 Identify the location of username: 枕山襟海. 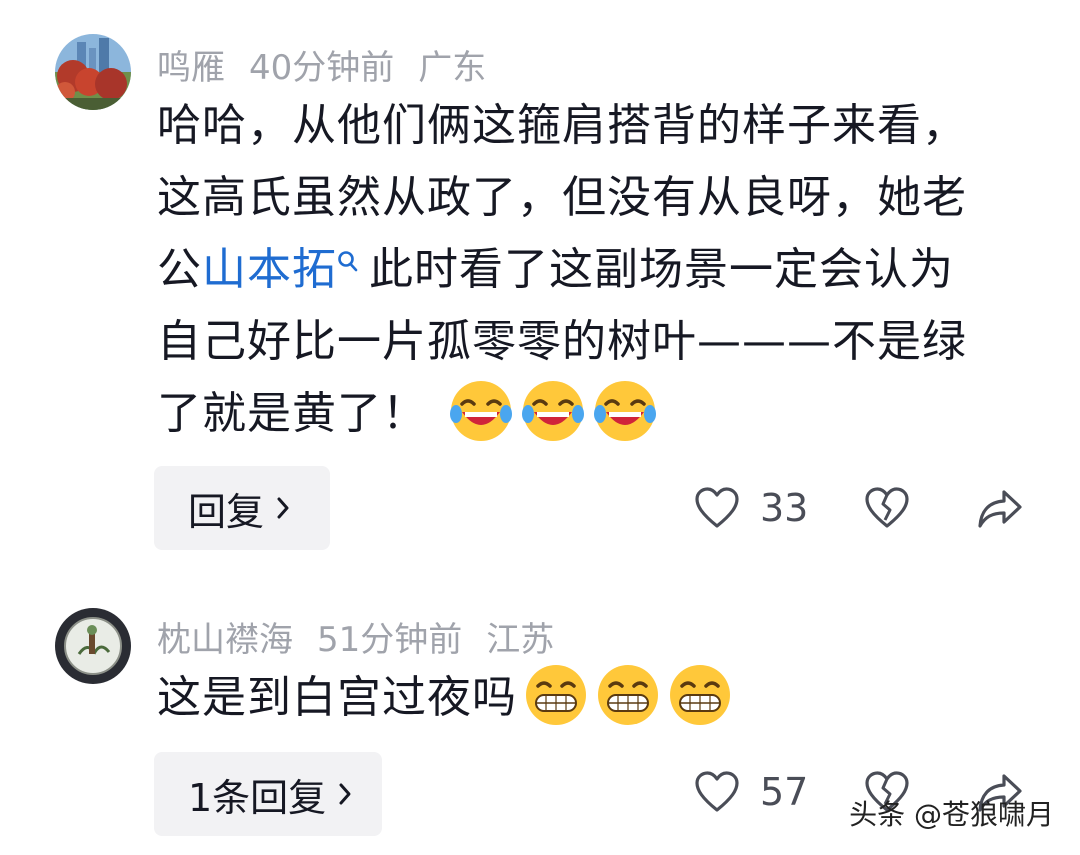
(225, 636).